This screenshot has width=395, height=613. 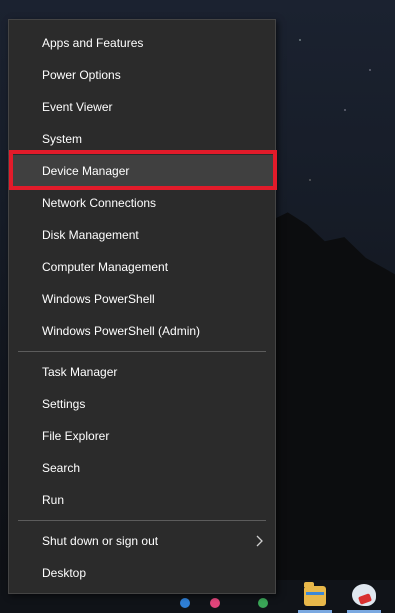 What do you see at coordinates (142, 372) in the screenshot?
I see `menu-item-task-manager: Task Manager` at bounding box center [142, 372].